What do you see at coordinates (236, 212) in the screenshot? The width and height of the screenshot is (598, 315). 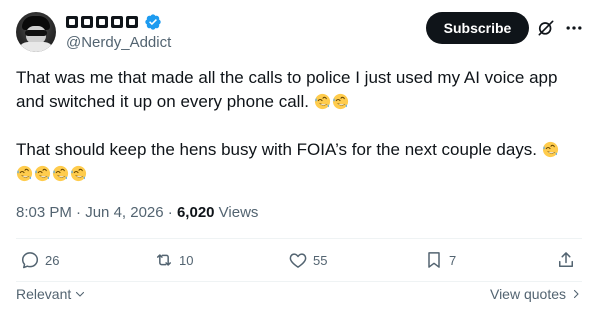 I see `views-label: Views` at bounding box center [236, 212].